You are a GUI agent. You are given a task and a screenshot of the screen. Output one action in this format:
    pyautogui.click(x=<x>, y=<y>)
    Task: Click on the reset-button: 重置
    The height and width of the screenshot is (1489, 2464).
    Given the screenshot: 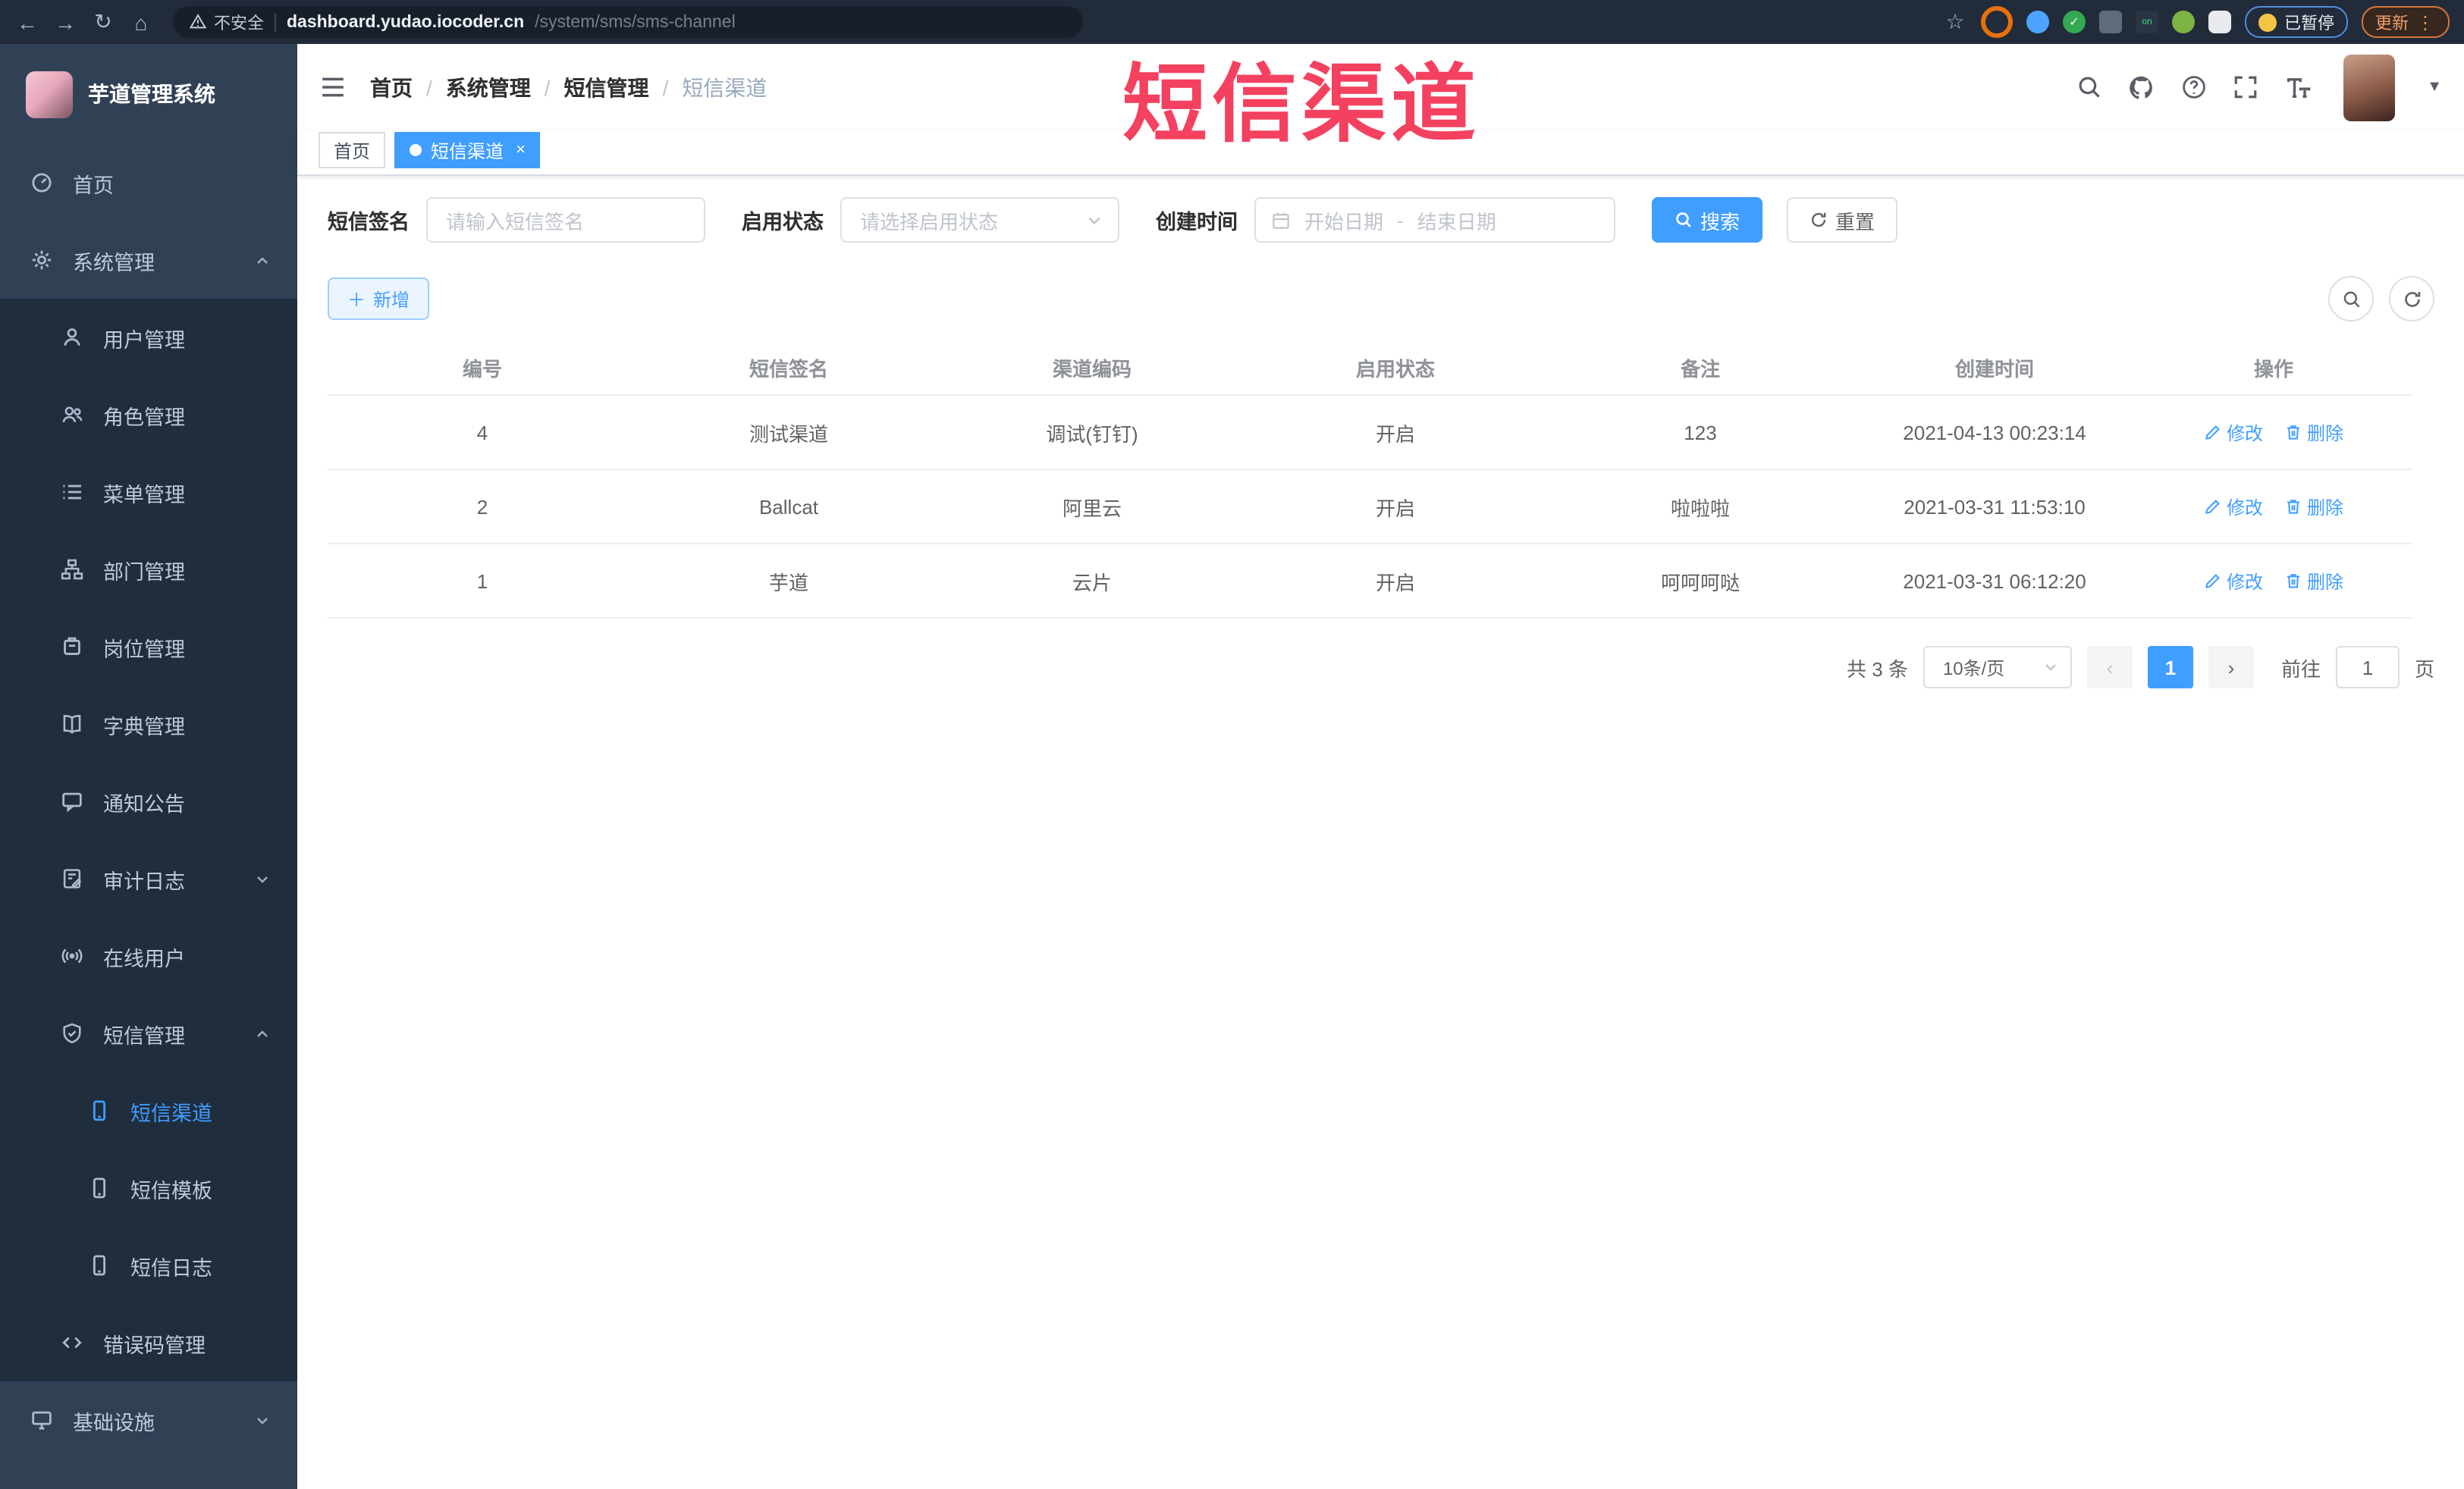 What is the action you would take?
    pyautogui.click(x=1843, y=220)
    